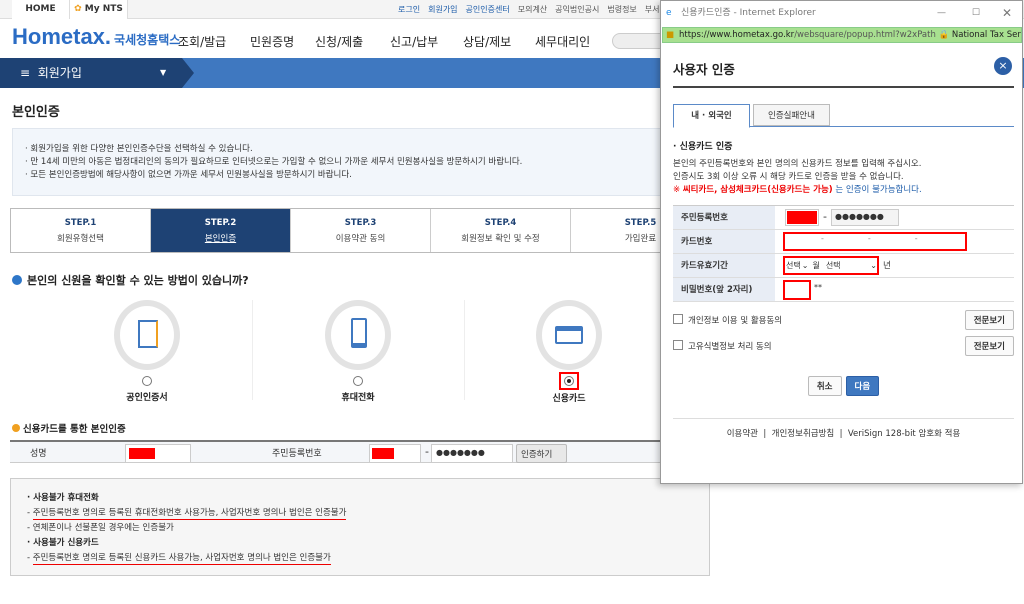 This screenshot has width=1024, height=604. Describe the element at coordinates (788, 177) in the screenshot. I see `desc-line: 인증시도 3회 이상 오류 시 해당 카드로 인증을 받을 수 없습니다.` at that location.